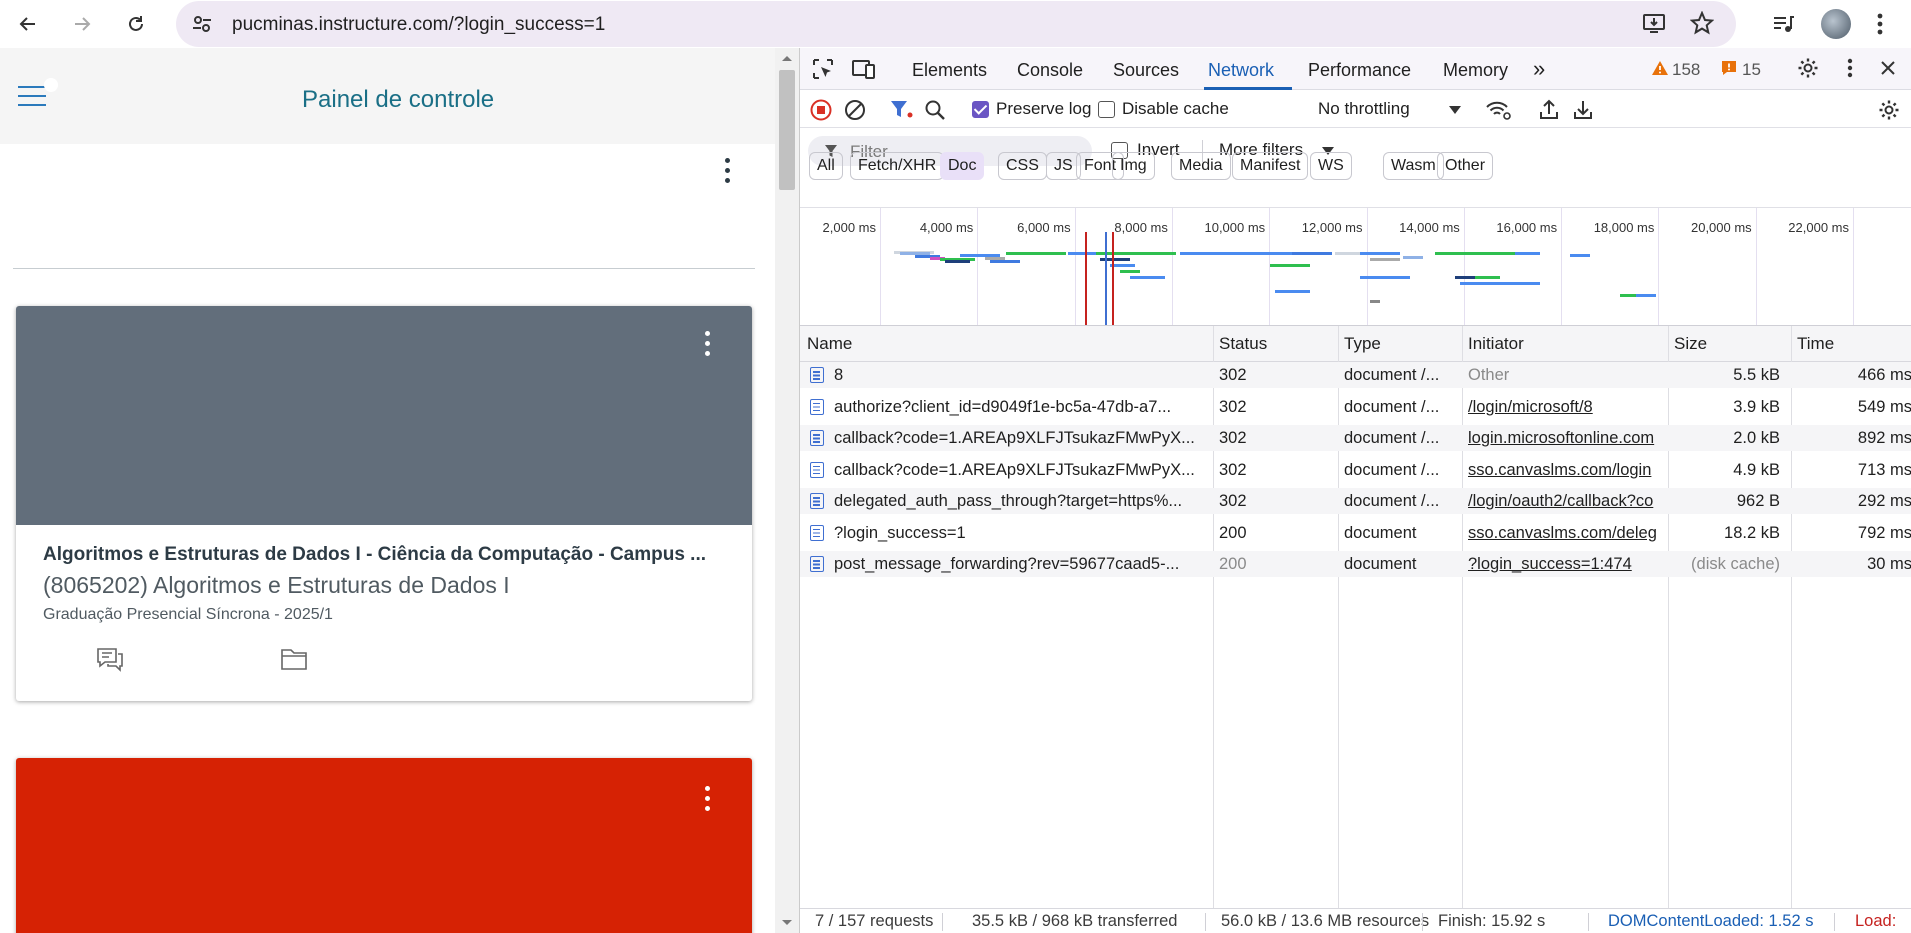 The height and width of the screenshot is (933, 1911). Describe the element at coordinates (1325, 921) in the screenshot. I see `status-resources: 56.0 kB / 13.6 MB resources` at that location.